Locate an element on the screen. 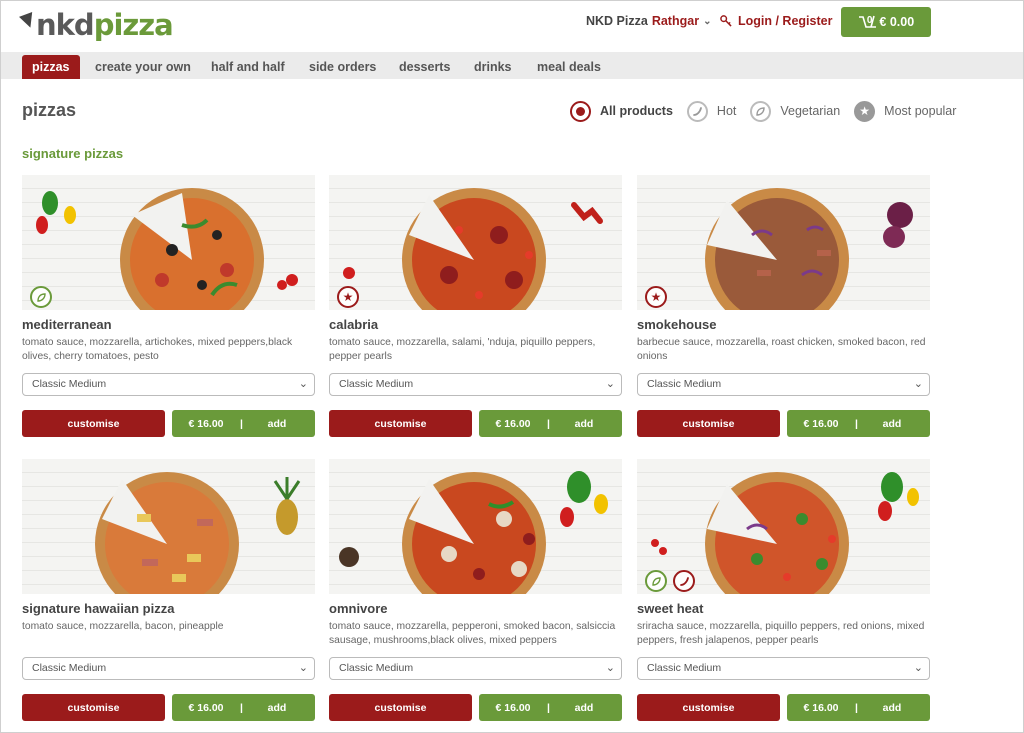 This screenshot has width=1024, height=733. cart-button: 0 € 0.00 is located at coordinates (886, 22).